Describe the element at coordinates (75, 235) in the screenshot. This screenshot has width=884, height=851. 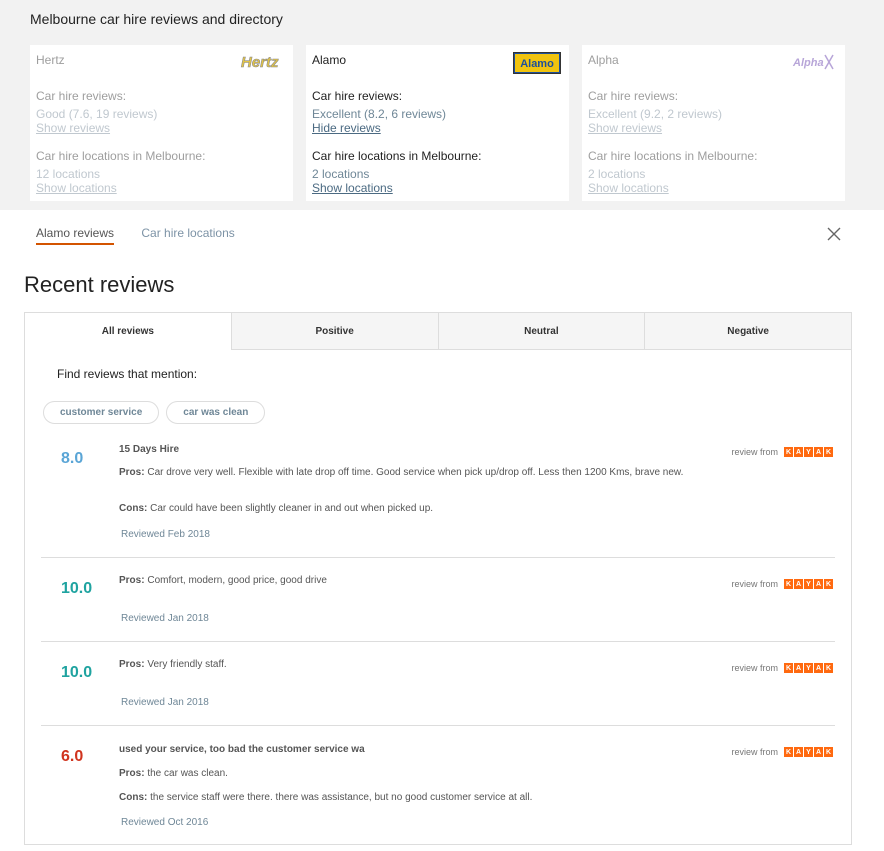
I see `tab-alamo-reviews: Alamo reviews` at that location.